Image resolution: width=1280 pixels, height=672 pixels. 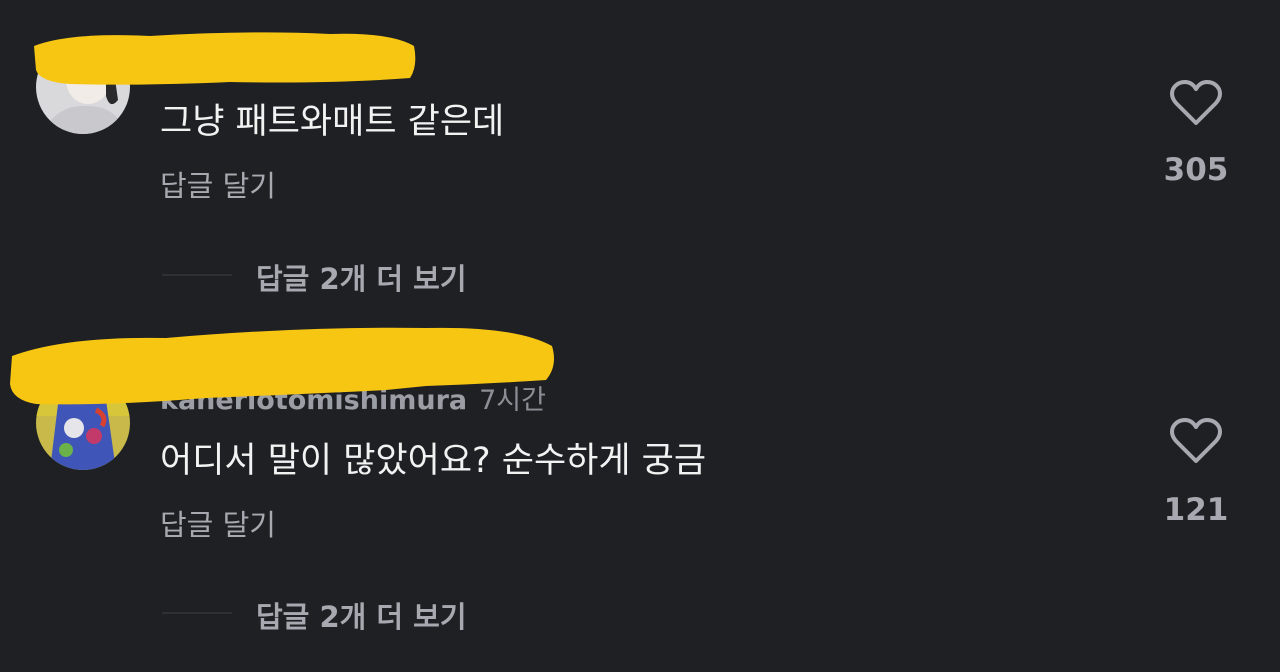 What do you see at coordinates (332, 122) in the screenshot?
I see `comment-text: 그냥 패트와매트 같은데` at bounding box center [332, 122].